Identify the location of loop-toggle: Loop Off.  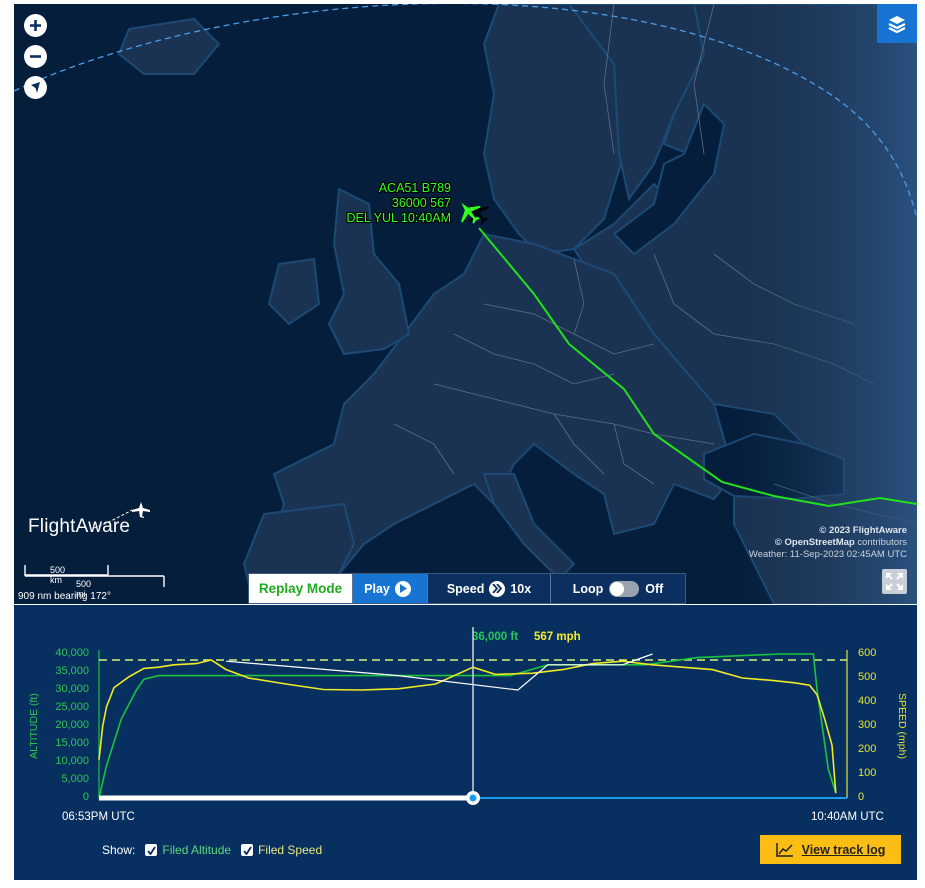
(618, 588).